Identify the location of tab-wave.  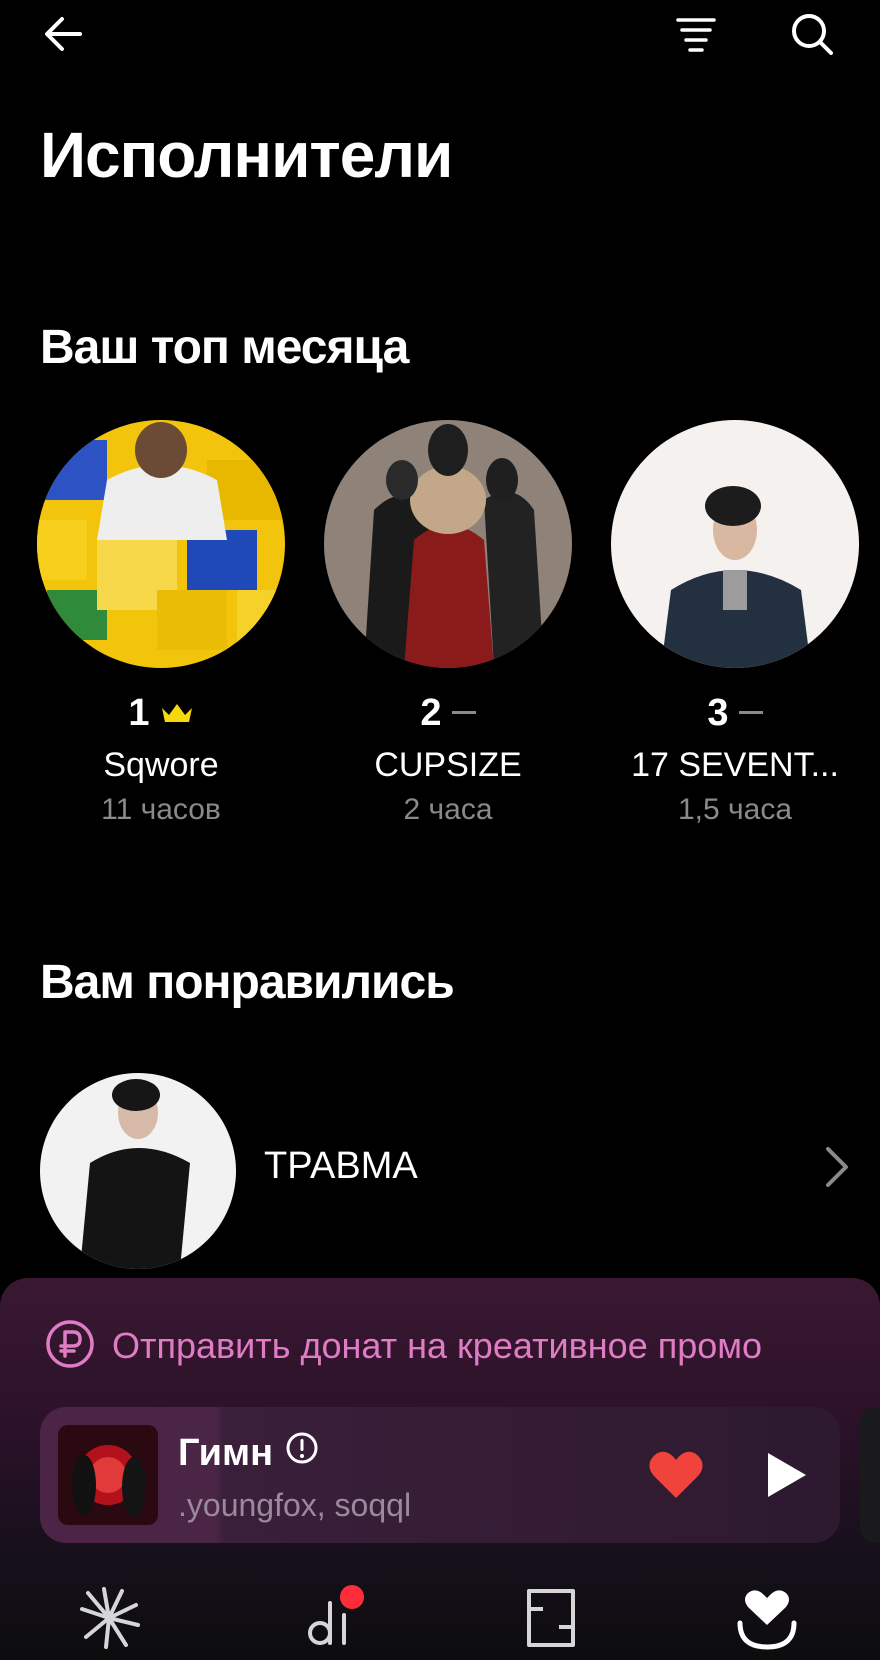
(109, 1618).